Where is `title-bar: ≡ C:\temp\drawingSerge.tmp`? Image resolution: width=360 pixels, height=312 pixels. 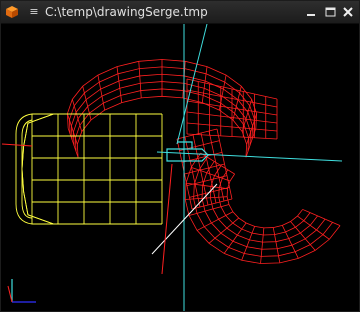 title-bar: ≡ C:\temp\drawingSerge.tmp is located at coordinates (180, 12).